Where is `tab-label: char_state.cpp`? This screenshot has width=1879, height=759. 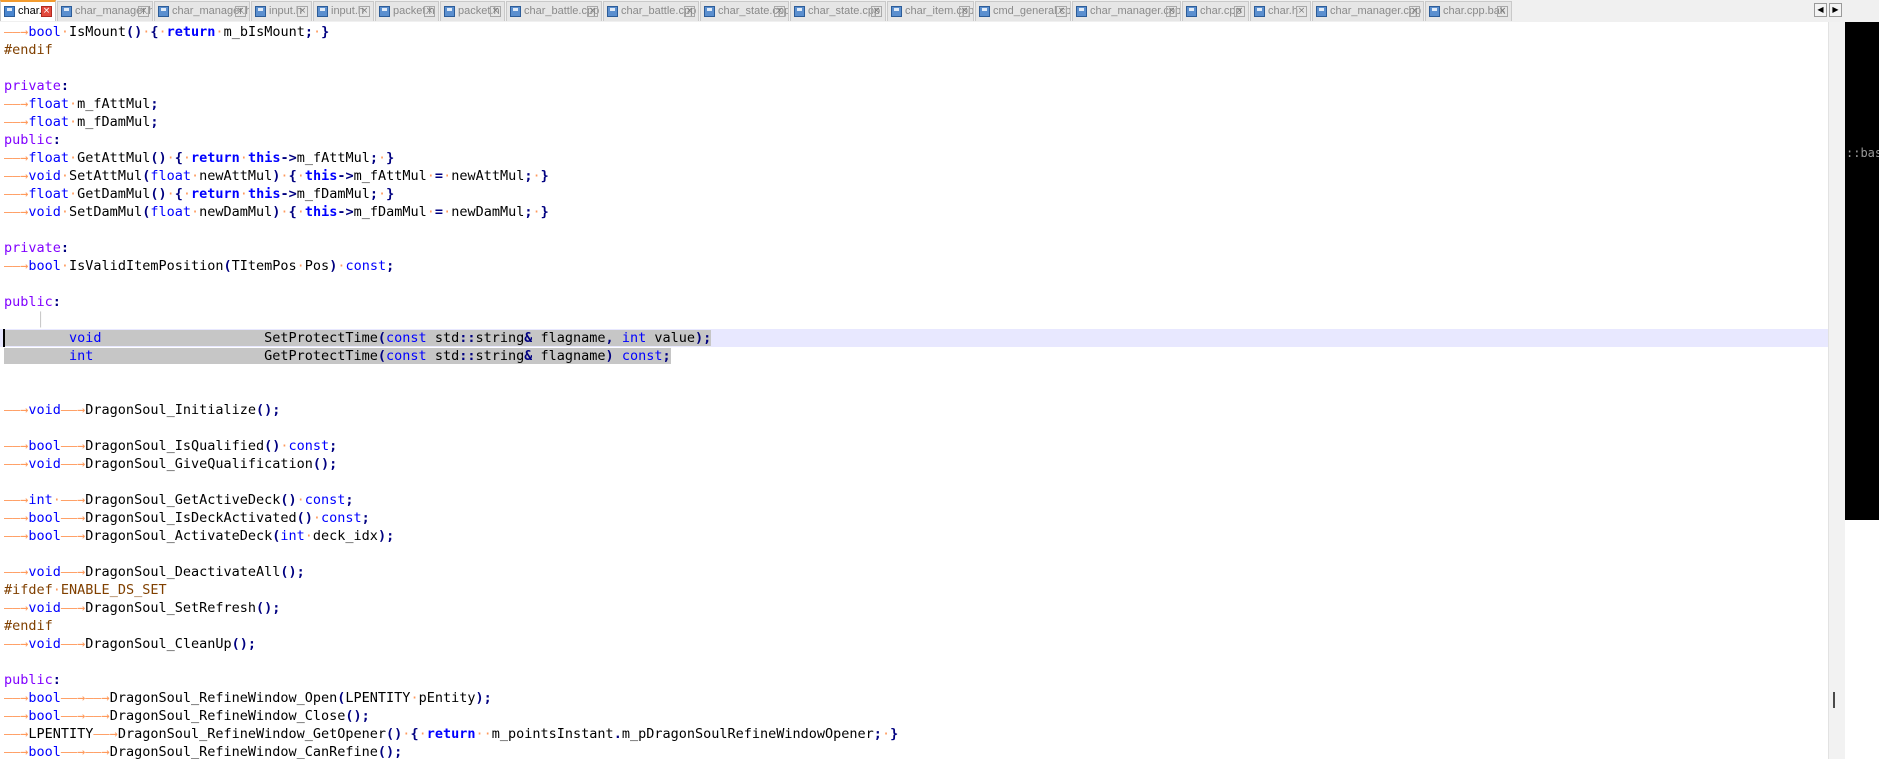 tab-label: char_state.cpp is located at coordinates (844, 11).